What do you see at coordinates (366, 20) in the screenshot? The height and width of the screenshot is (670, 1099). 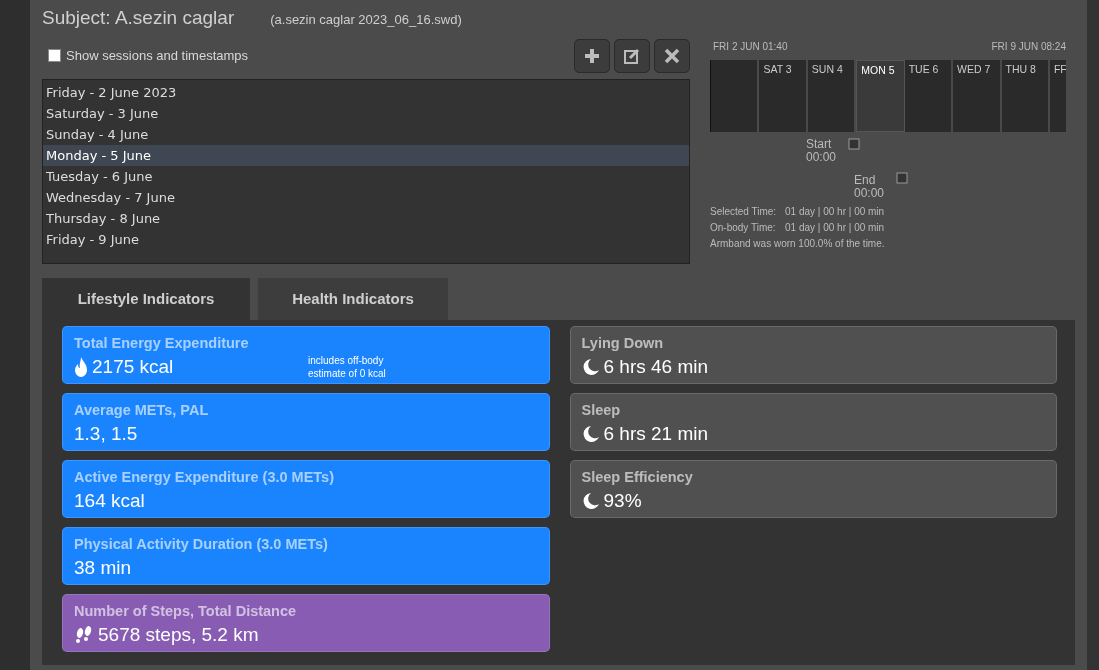 I see `file-name: (a.sezin caglar 2023_06_16.swd)` at bounding box center [366, 20].